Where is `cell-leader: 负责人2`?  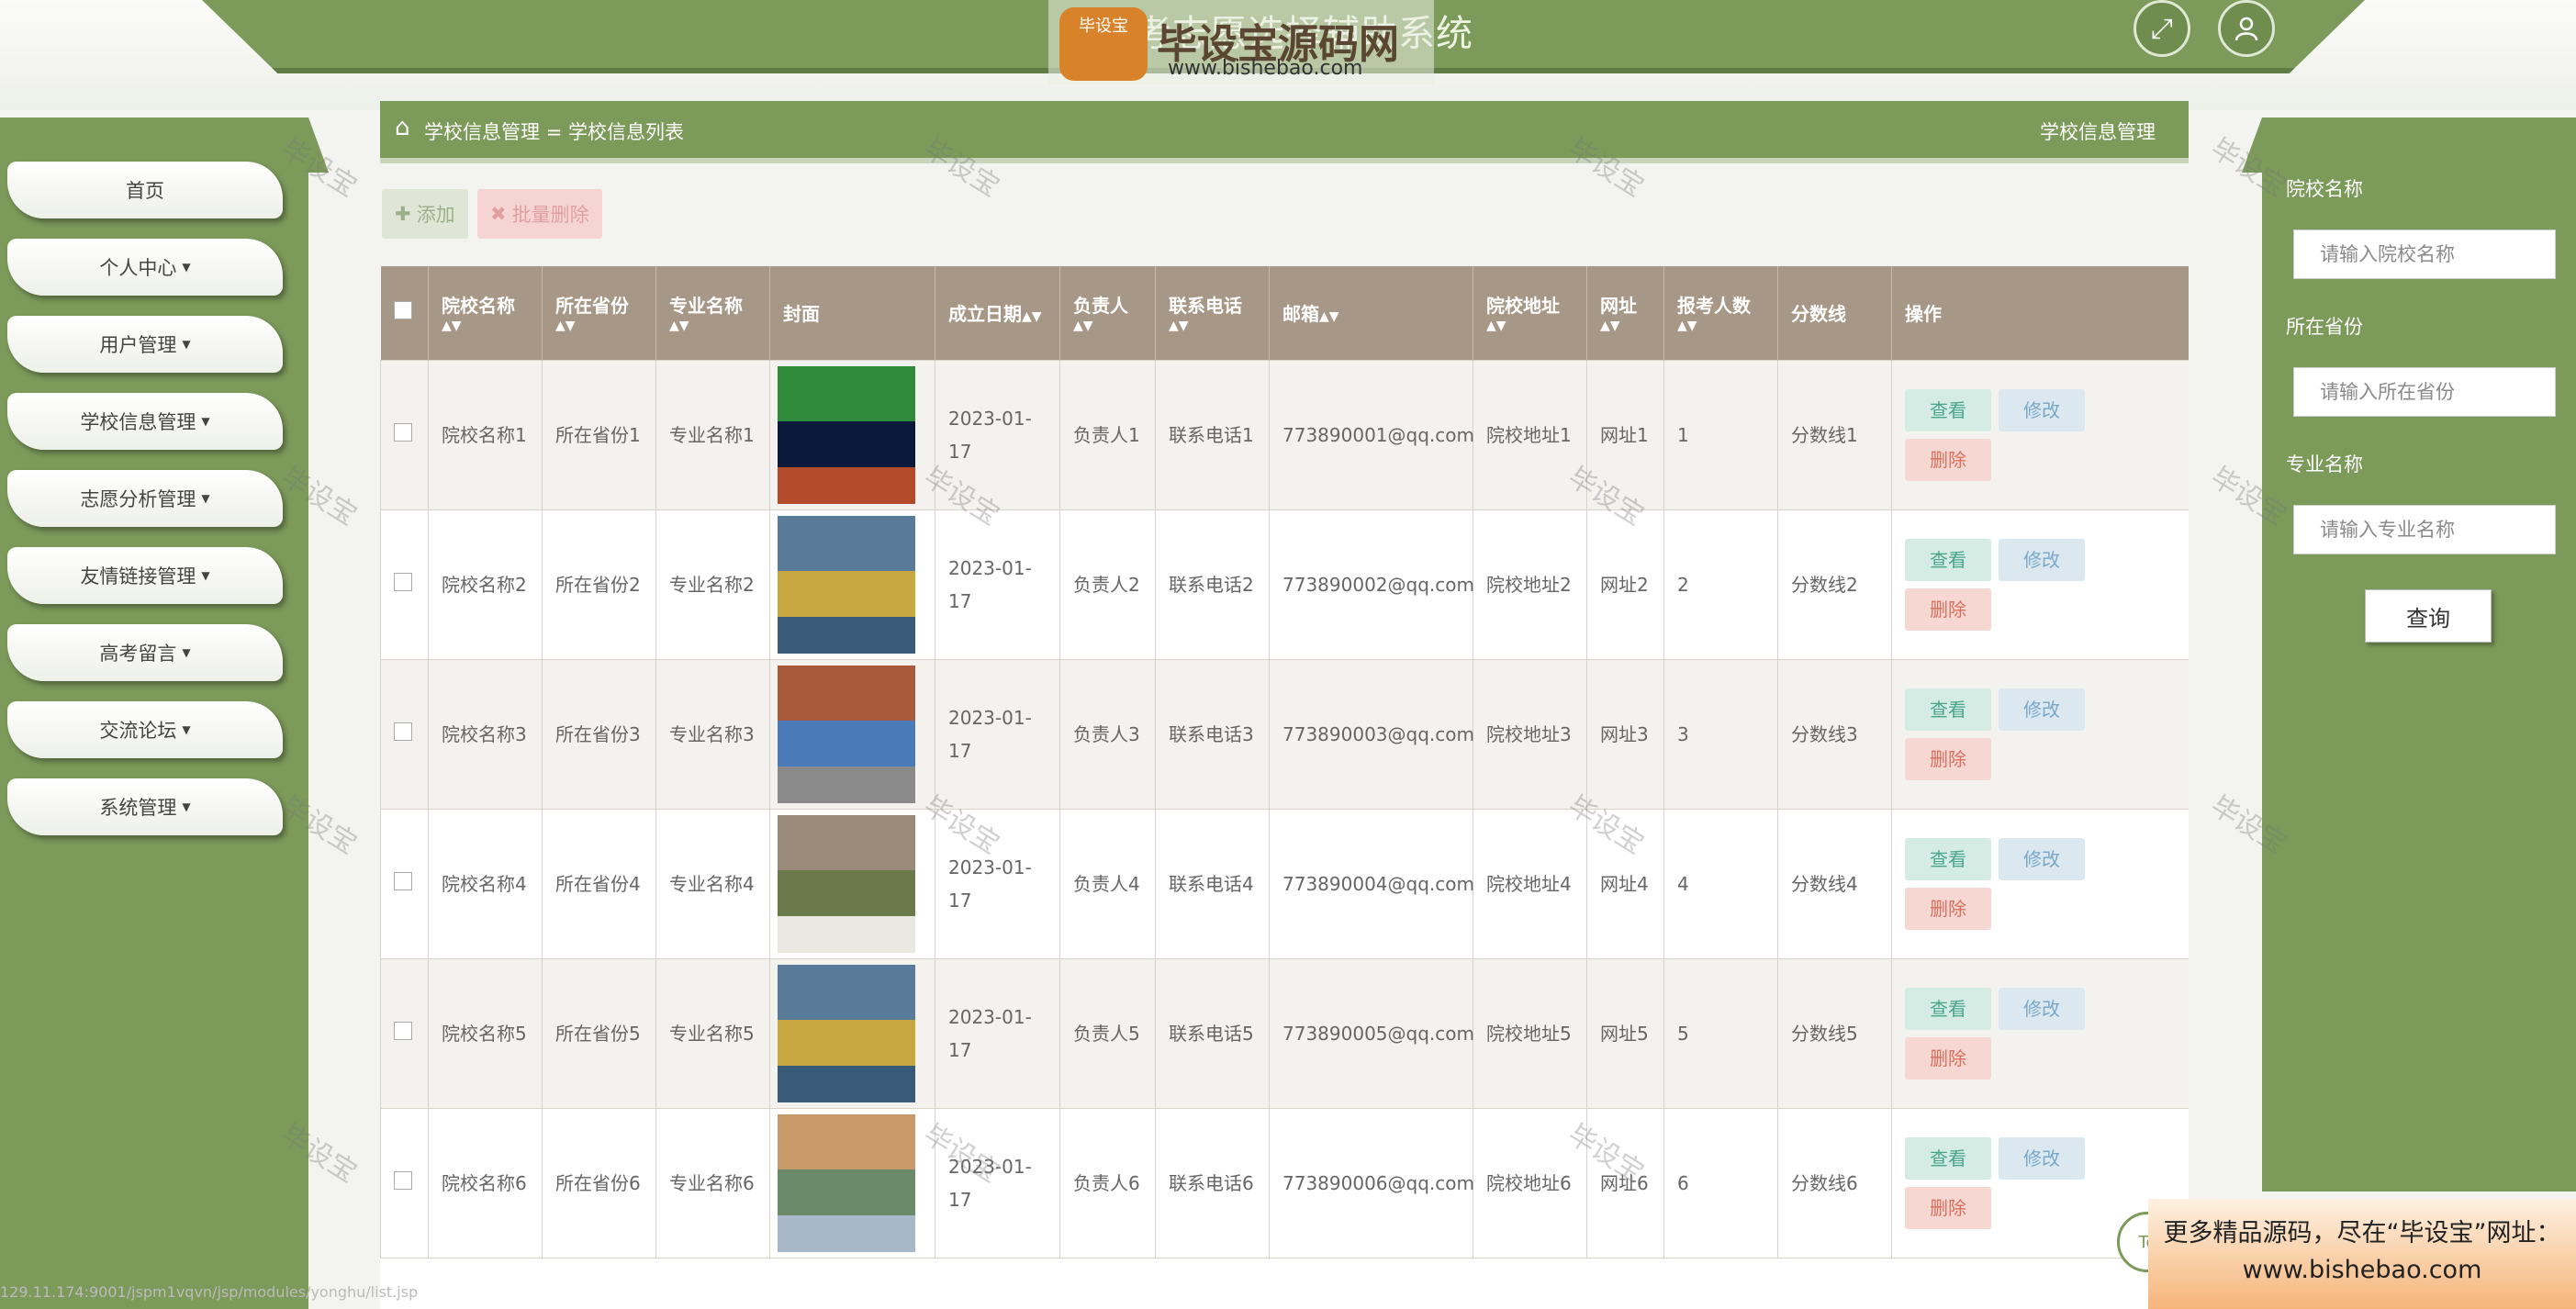 cell-leader: 负责人2 is located at coordinates (1107, 584).